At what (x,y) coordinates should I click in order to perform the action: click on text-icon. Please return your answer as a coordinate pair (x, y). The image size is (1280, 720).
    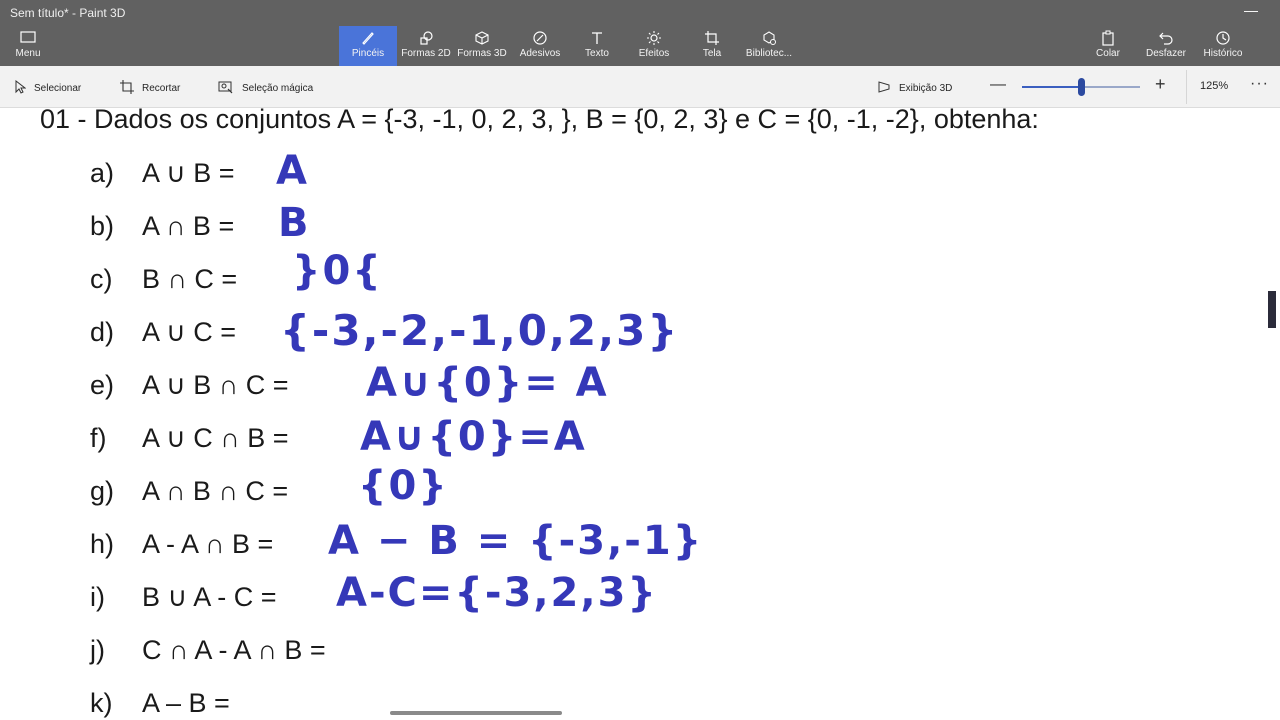
    Looking at the image, I should click on (597, 39).